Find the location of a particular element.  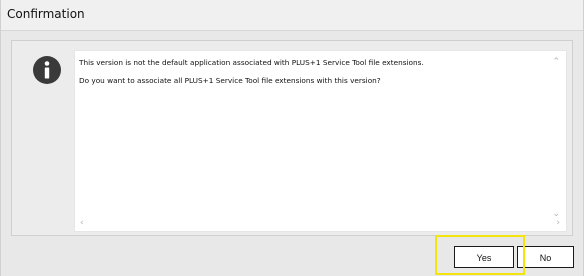

yes-button: Yes is located at coordinates (484, 257).